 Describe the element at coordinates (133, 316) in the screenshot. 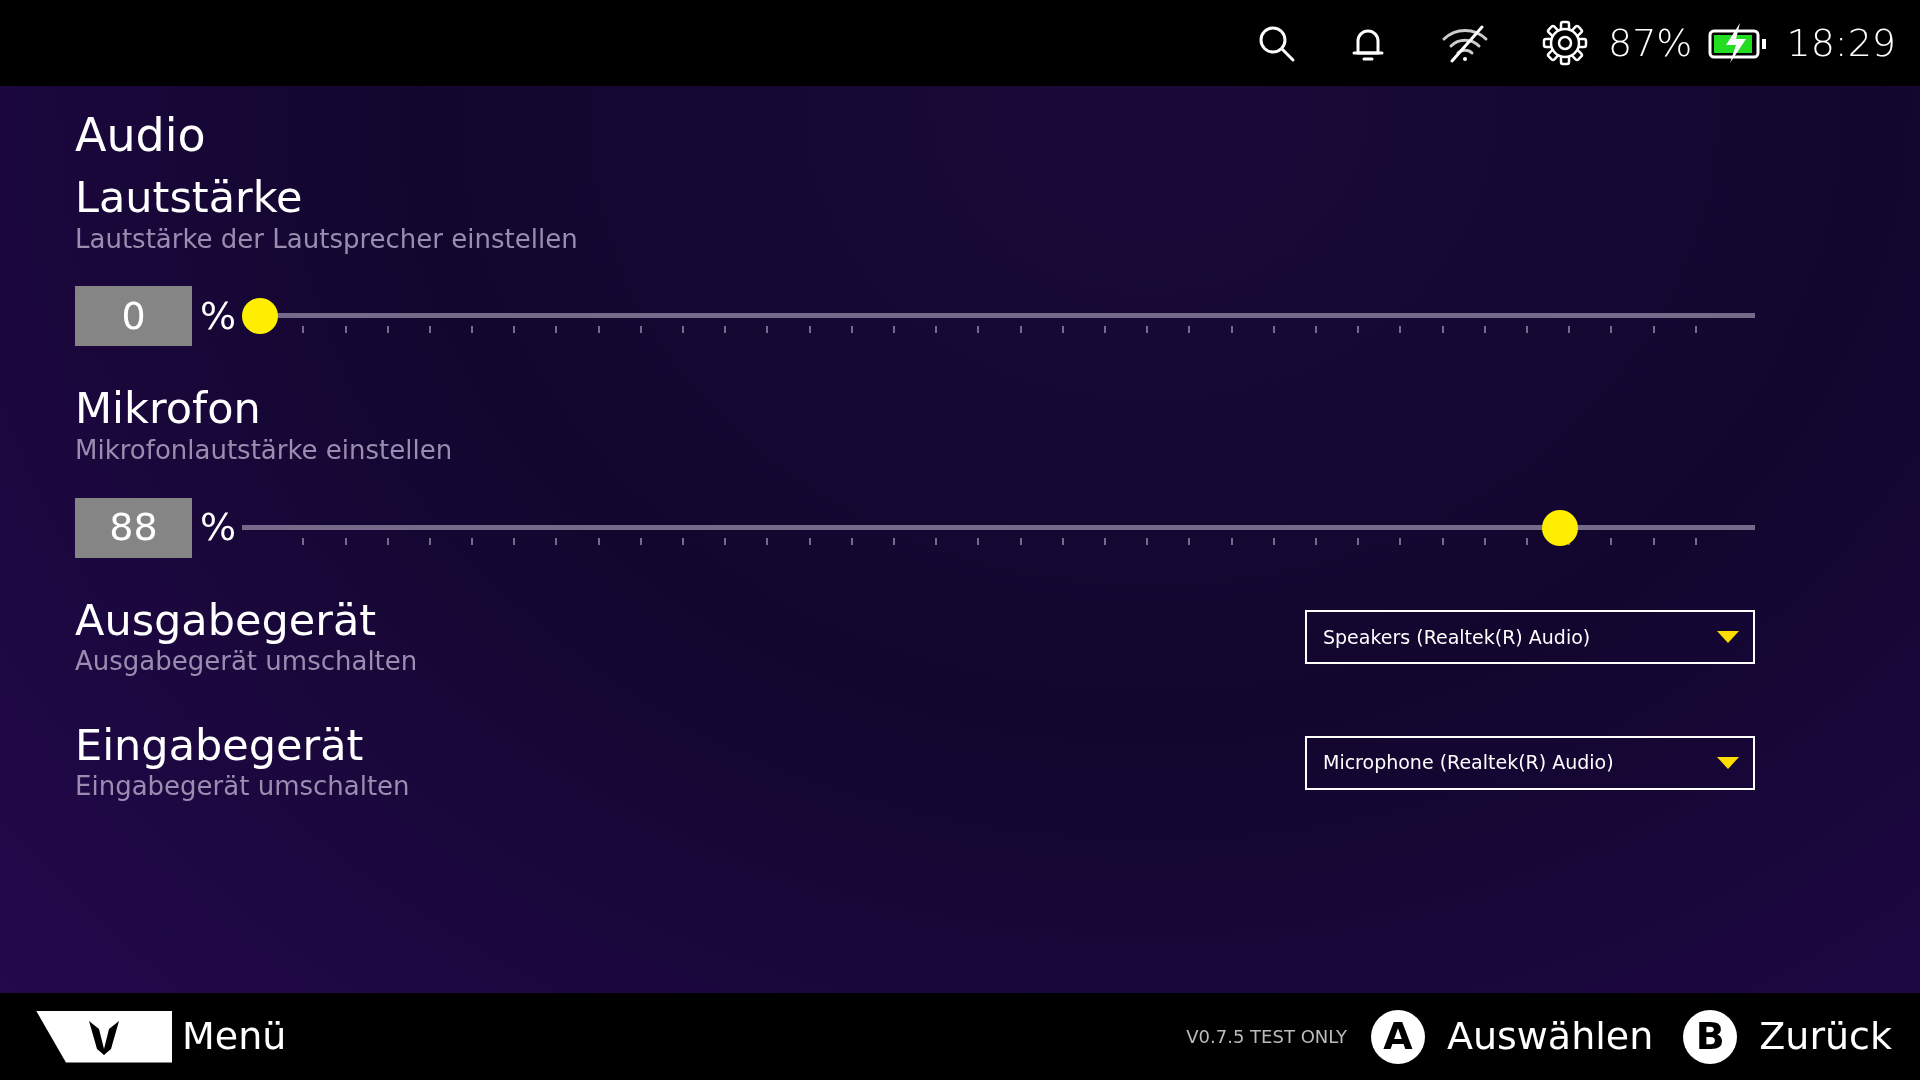

I see `value-field: 0` at that location.